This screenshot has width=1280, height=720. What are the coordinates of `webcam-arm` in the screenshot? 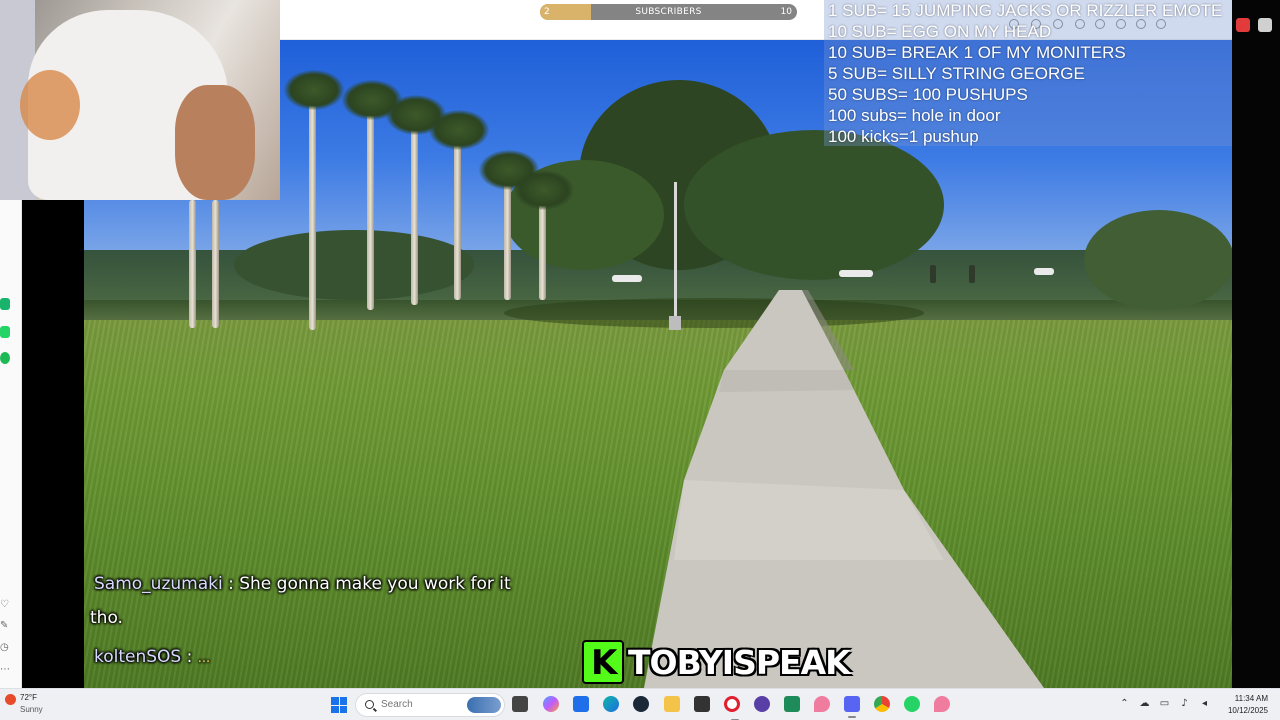 It's located at (215, 142).